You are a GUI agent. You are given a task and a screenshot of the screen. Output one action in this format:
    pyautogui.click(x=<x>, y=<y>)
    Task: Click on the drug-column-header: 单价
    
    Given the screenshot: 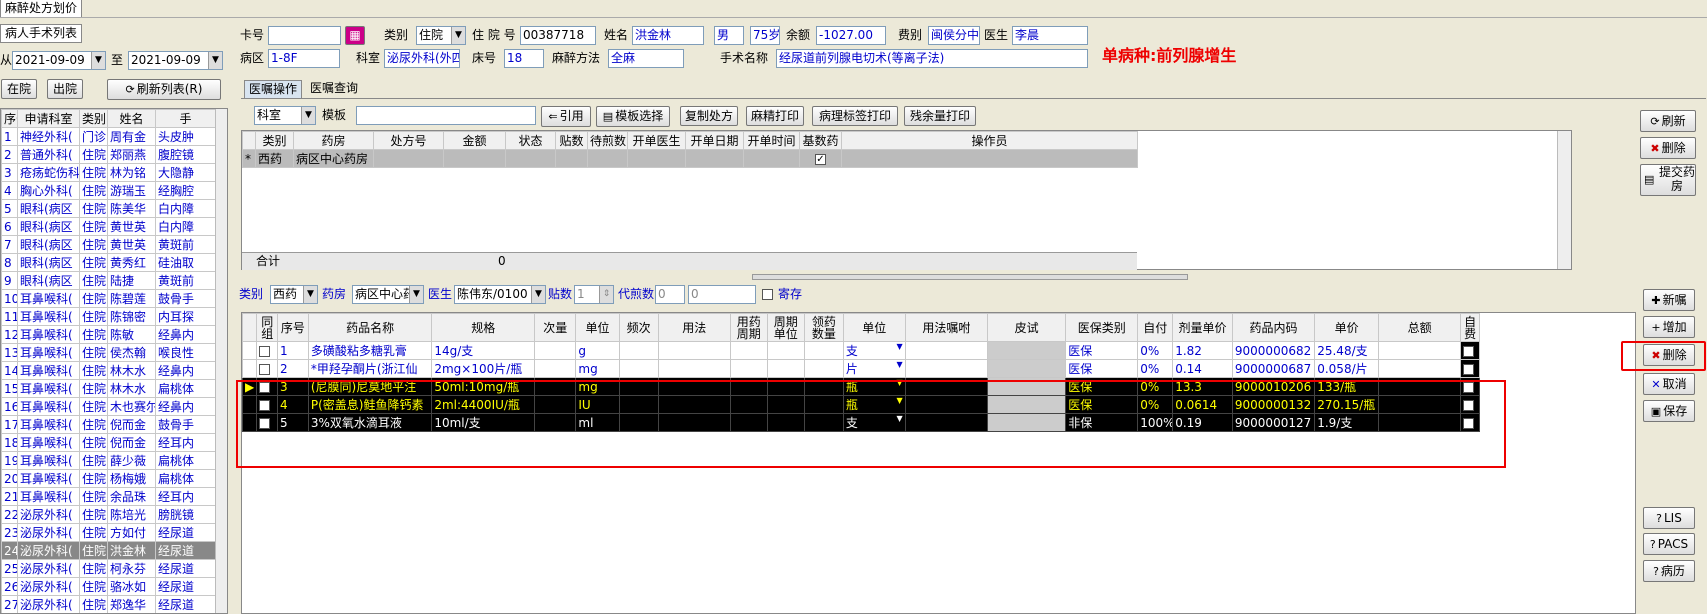 What is the action you would take?
    pyautogui.click(x=1347, y=327)
    